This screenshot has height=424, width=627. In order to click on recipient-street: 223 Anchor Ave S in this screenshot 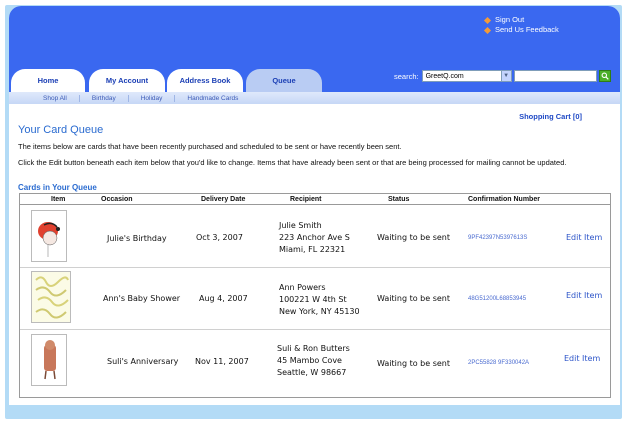, I will do `click(314, 237)`.